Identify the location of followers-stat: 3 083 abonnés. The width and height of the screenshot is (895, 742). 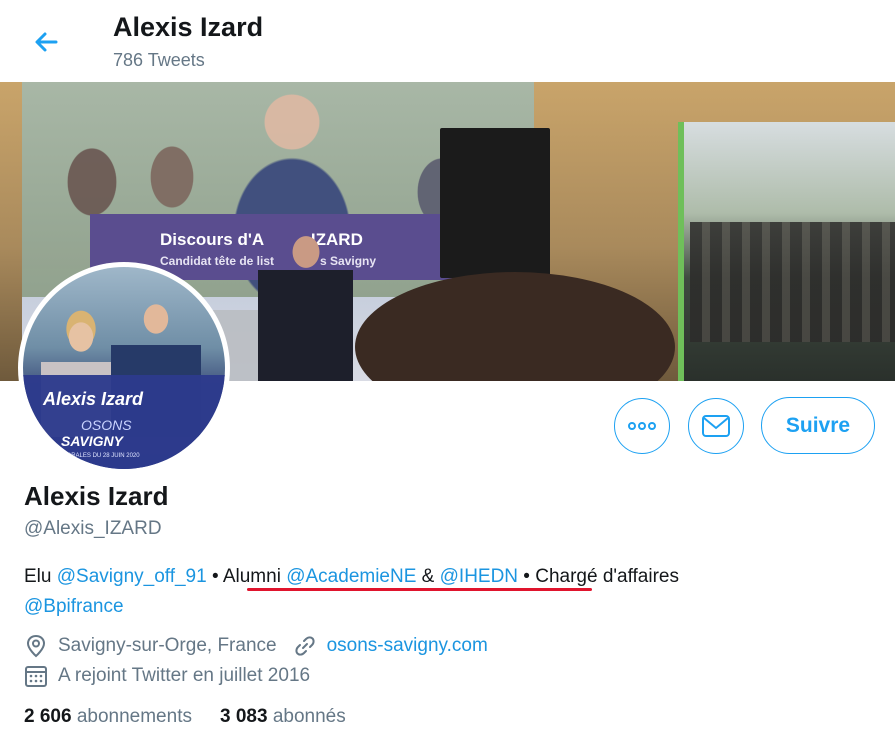
(283, 717).